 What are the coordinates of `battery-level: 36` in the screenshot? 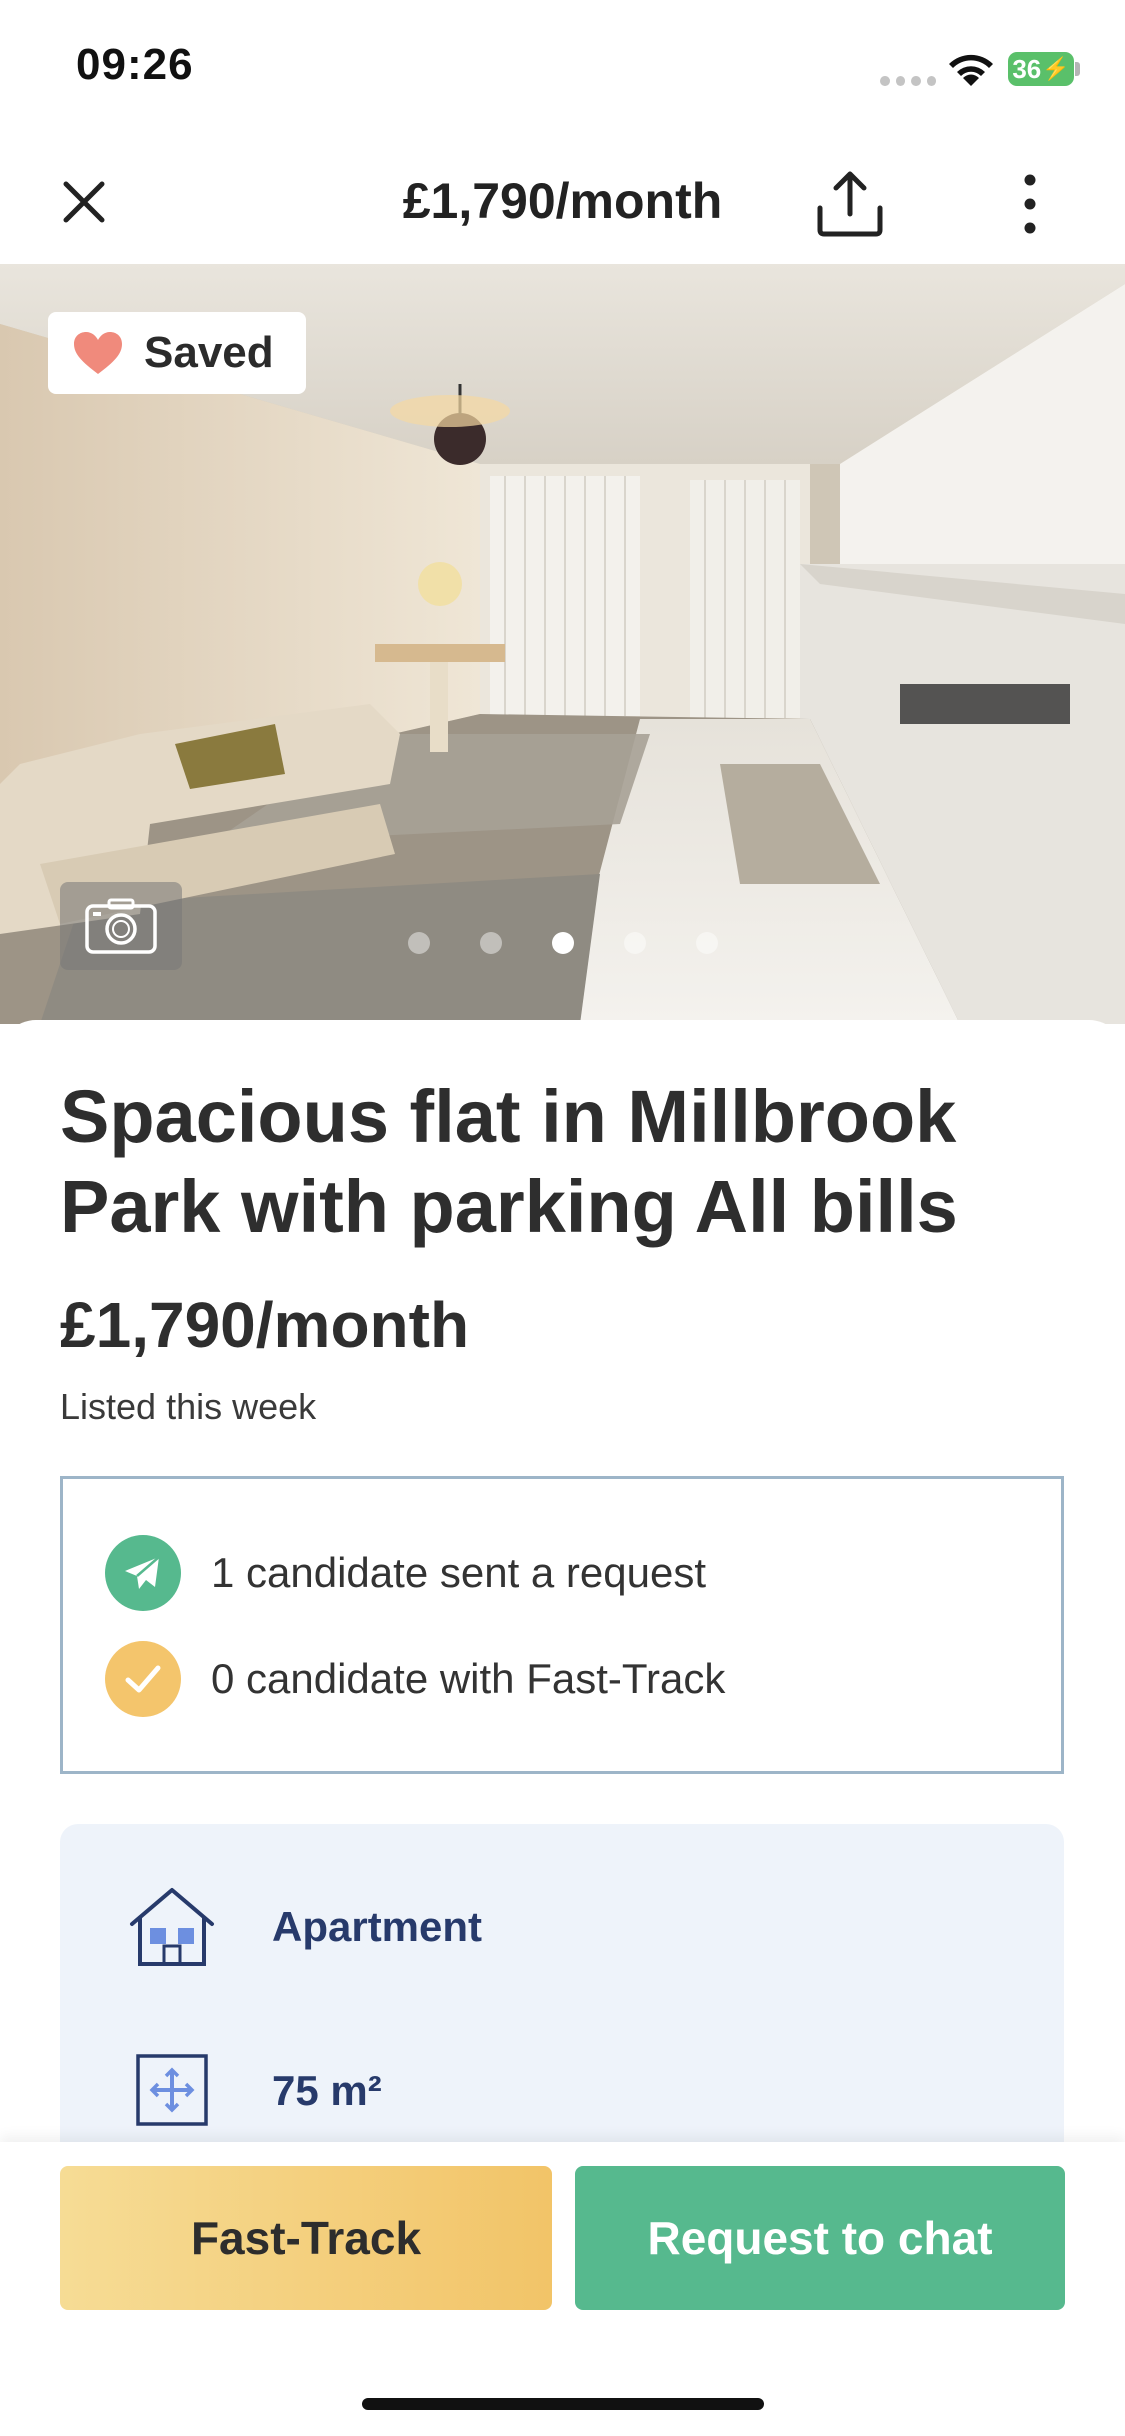 It's located at (1027, 68).